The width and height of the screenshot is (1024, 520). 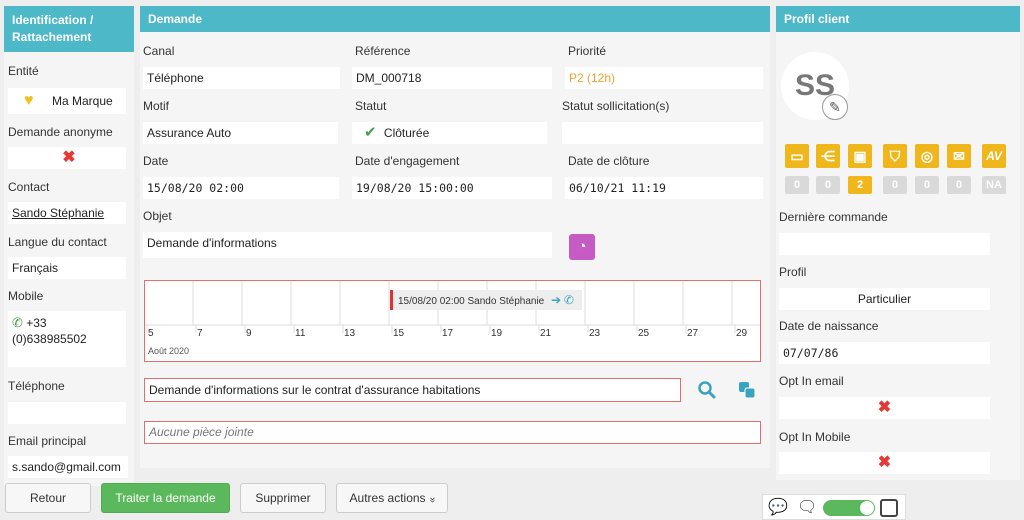 I want to click on timeline-tick-17: 17, so click(x=448, y=333).